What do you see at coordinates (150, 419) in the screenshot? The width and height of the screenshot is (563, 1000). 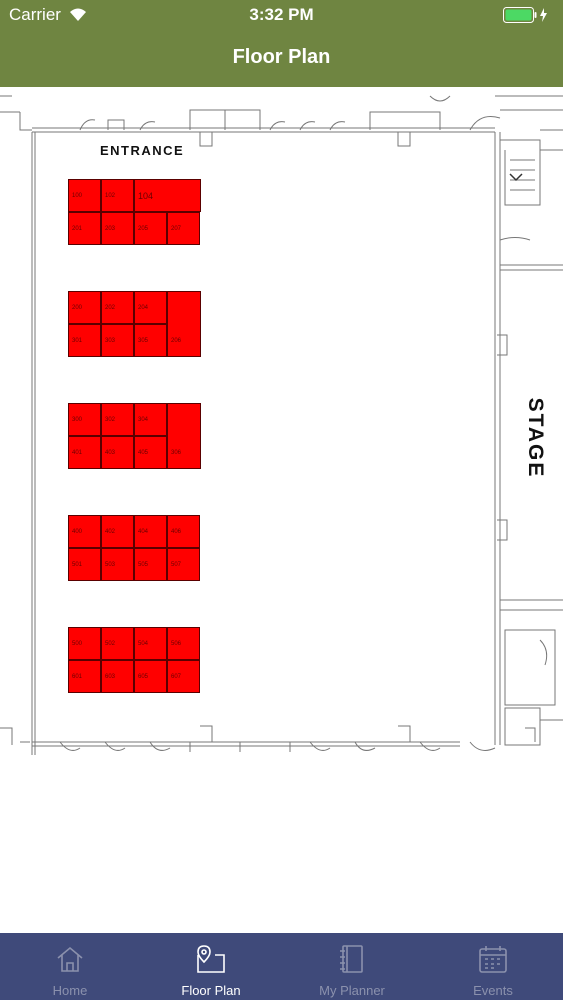 I see `booth-304: 304` at bounding box center [150, 419].